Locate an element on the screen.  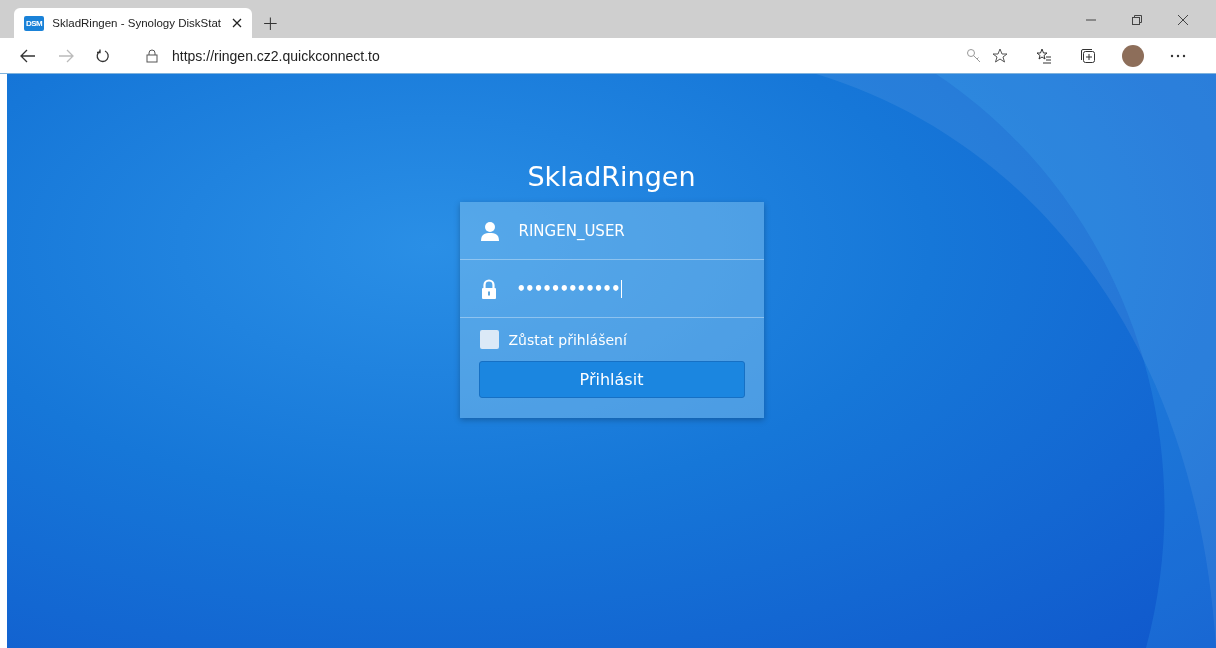
key-icon is located at coordinates (974, 55).